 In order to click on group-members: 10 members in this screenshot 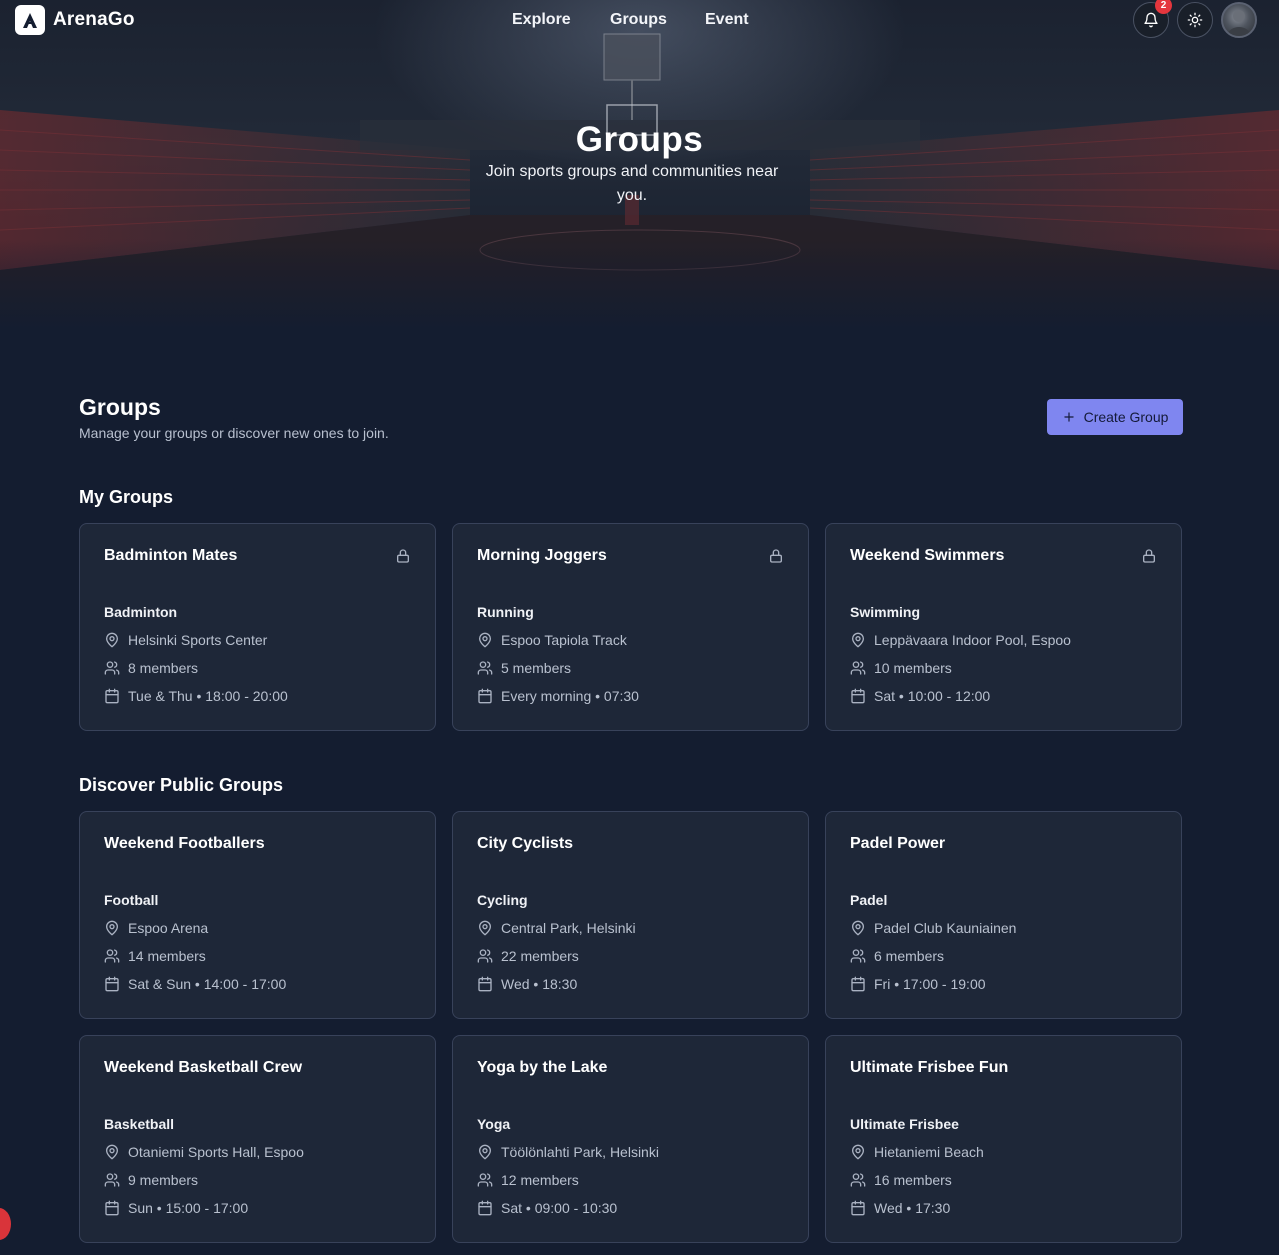, I will do `click(901, 668)`.